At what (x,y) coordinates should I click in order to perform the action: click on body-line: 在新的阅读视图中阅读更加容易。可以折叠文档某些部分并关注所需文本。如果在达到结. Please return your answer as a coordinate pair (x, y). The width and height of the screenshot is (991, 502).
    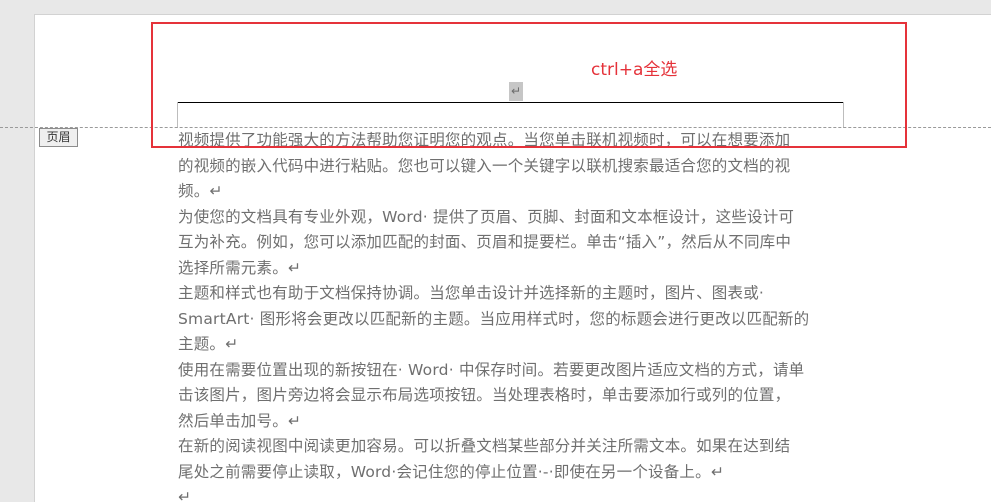
    Looking at the image, I should click on (512, 447).